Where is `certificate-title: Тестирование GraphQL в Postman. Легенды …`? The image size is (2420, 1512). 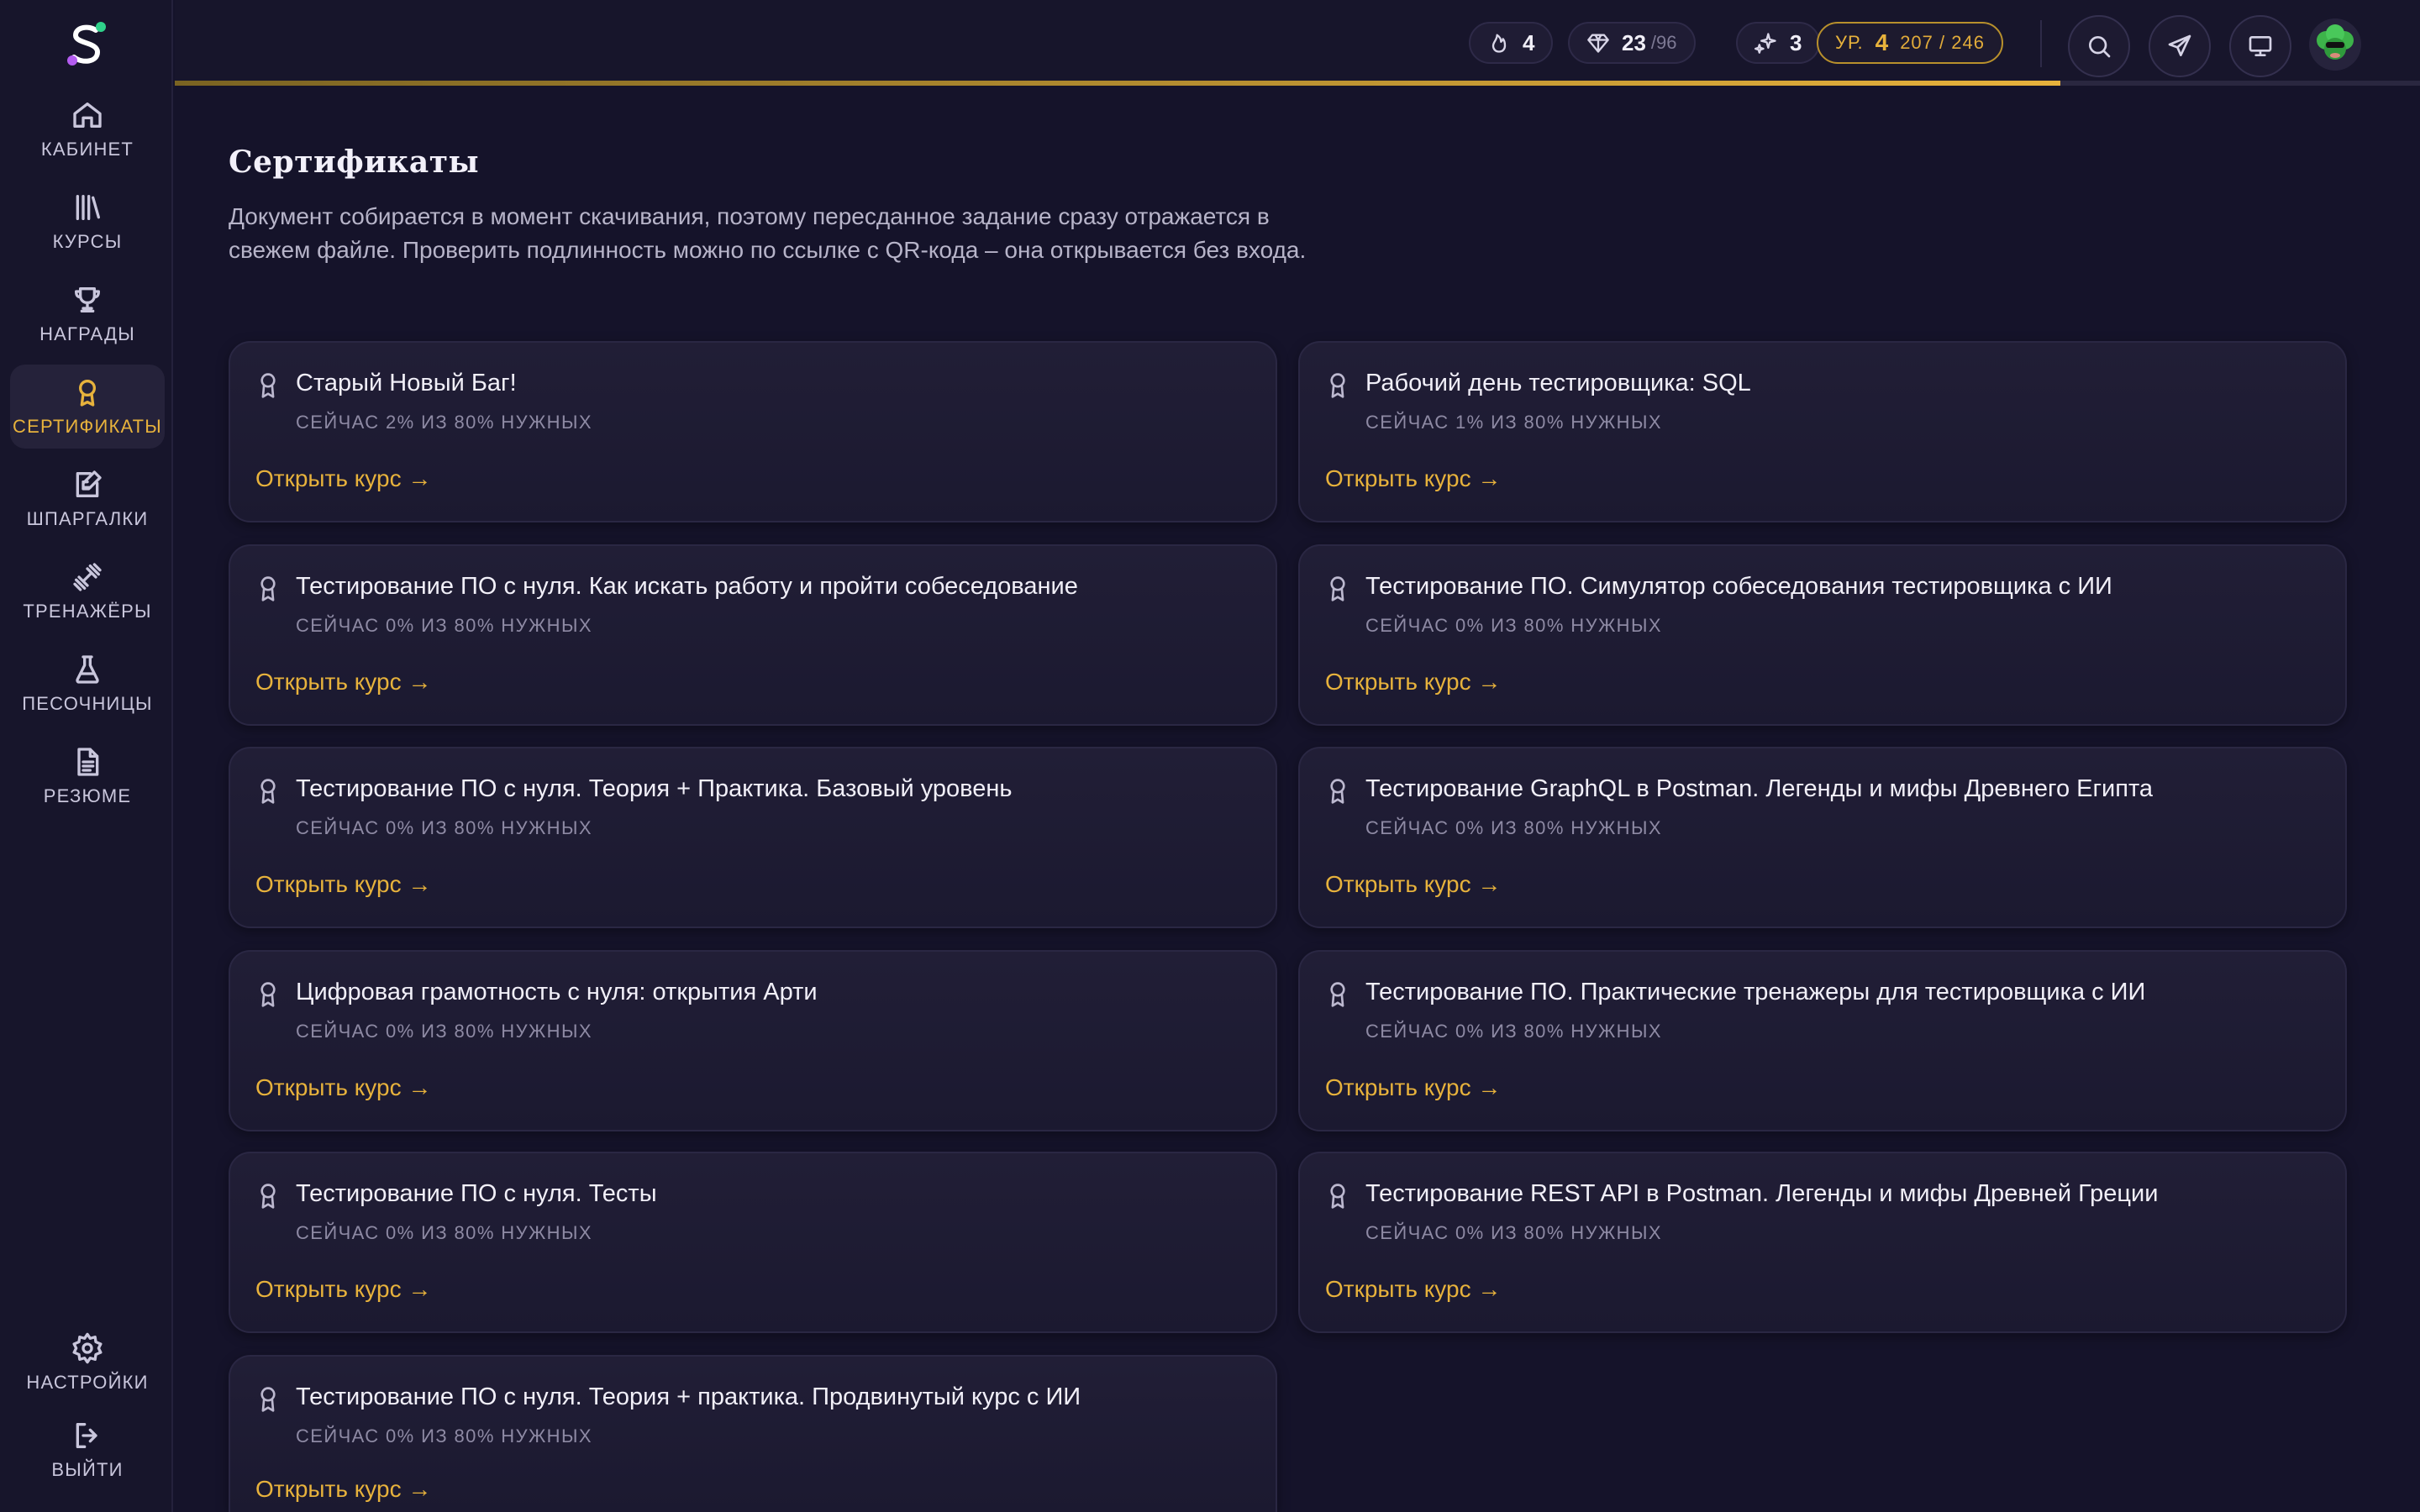 certificate-title: Тестирование GraphQL в Postman. Легенды … is located at coordinates (1759, 788).